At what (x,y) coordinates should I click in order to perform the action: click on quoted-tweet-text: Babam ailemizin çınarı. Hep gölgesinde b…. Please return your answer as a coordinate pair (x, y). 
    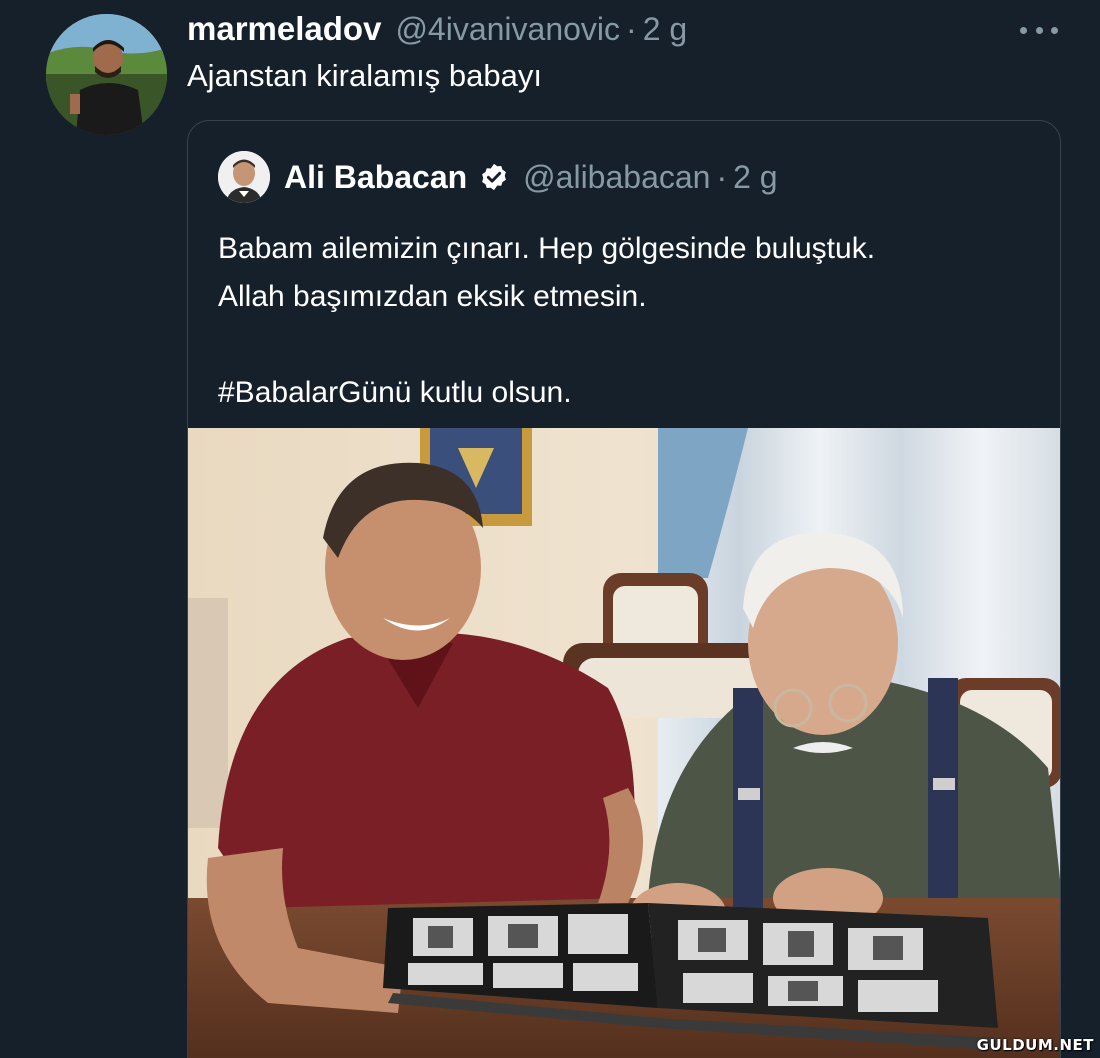
    Looking at the image, I should click on (633, 321).